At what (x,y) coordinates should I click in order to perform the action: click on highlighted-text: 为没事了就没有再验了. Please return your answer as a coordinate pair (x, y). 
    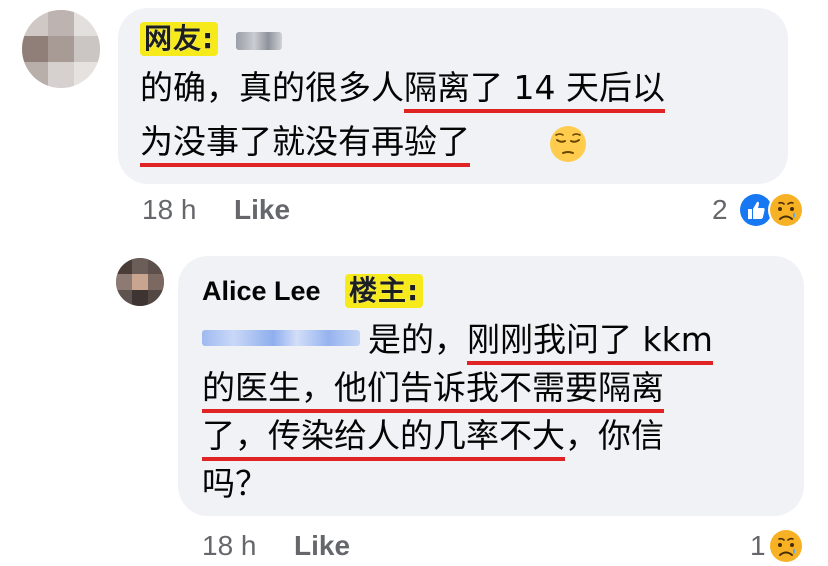
    Looking at the image, I should click on (305, 144).